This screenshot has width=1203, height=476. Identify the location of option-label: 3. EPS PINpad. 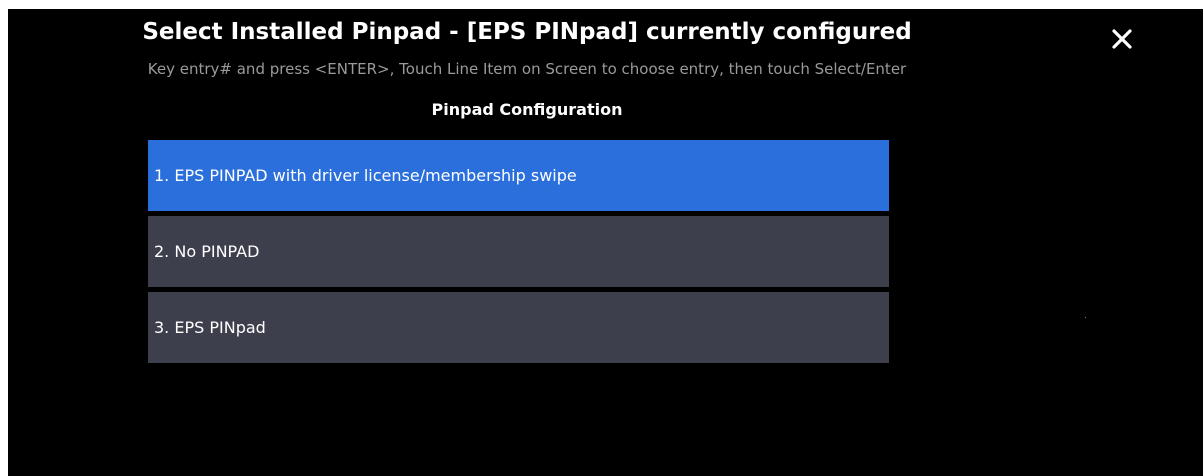
(210, 327).